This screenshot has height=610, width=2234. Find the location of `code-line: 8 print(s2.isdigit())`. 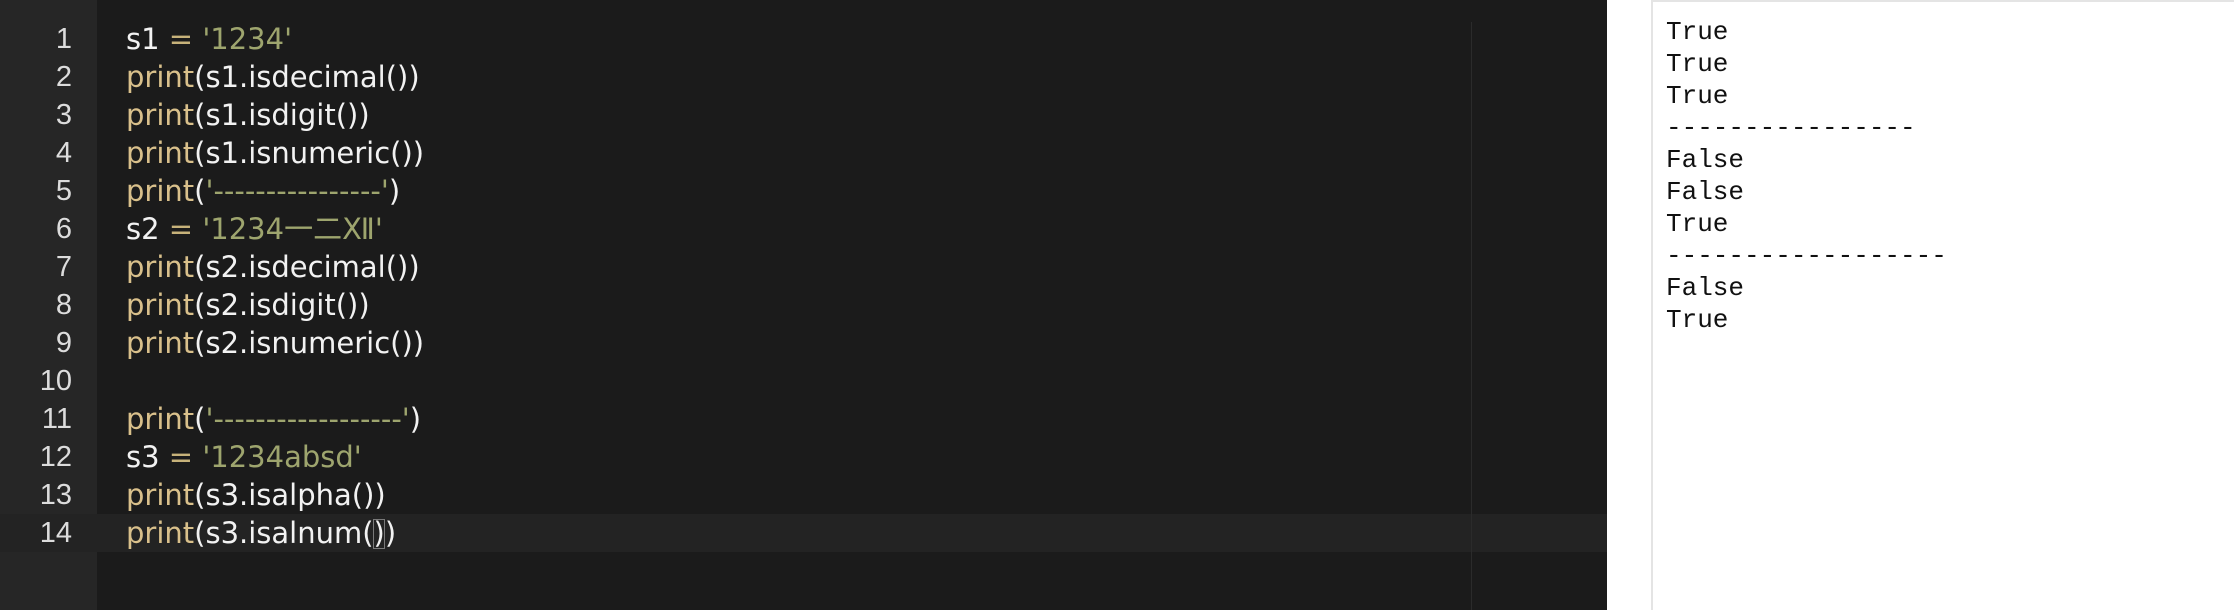

code-line: 8 print(s2.isdigit()) is located at coordinates (803, 305).